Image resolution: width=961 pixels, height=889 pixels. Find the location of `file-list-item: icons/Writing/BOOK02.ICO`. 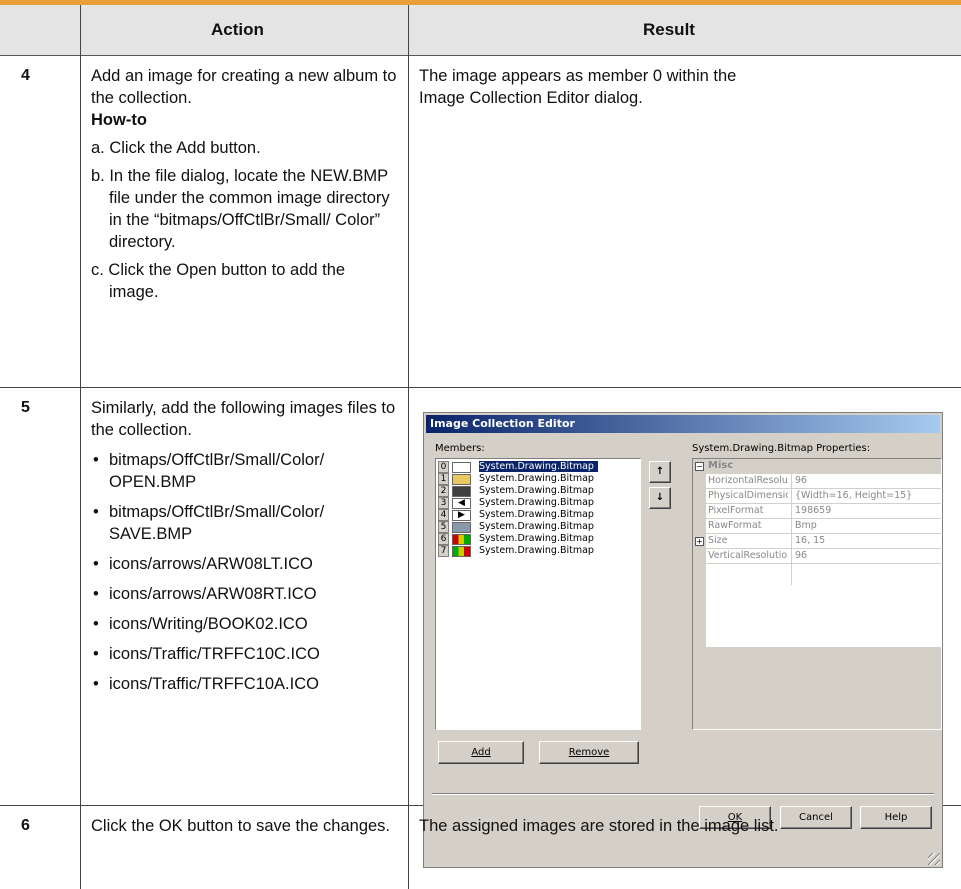

file-list-item: icons/Writing/BOOK02.ICO is located at coordinates (245, 624).